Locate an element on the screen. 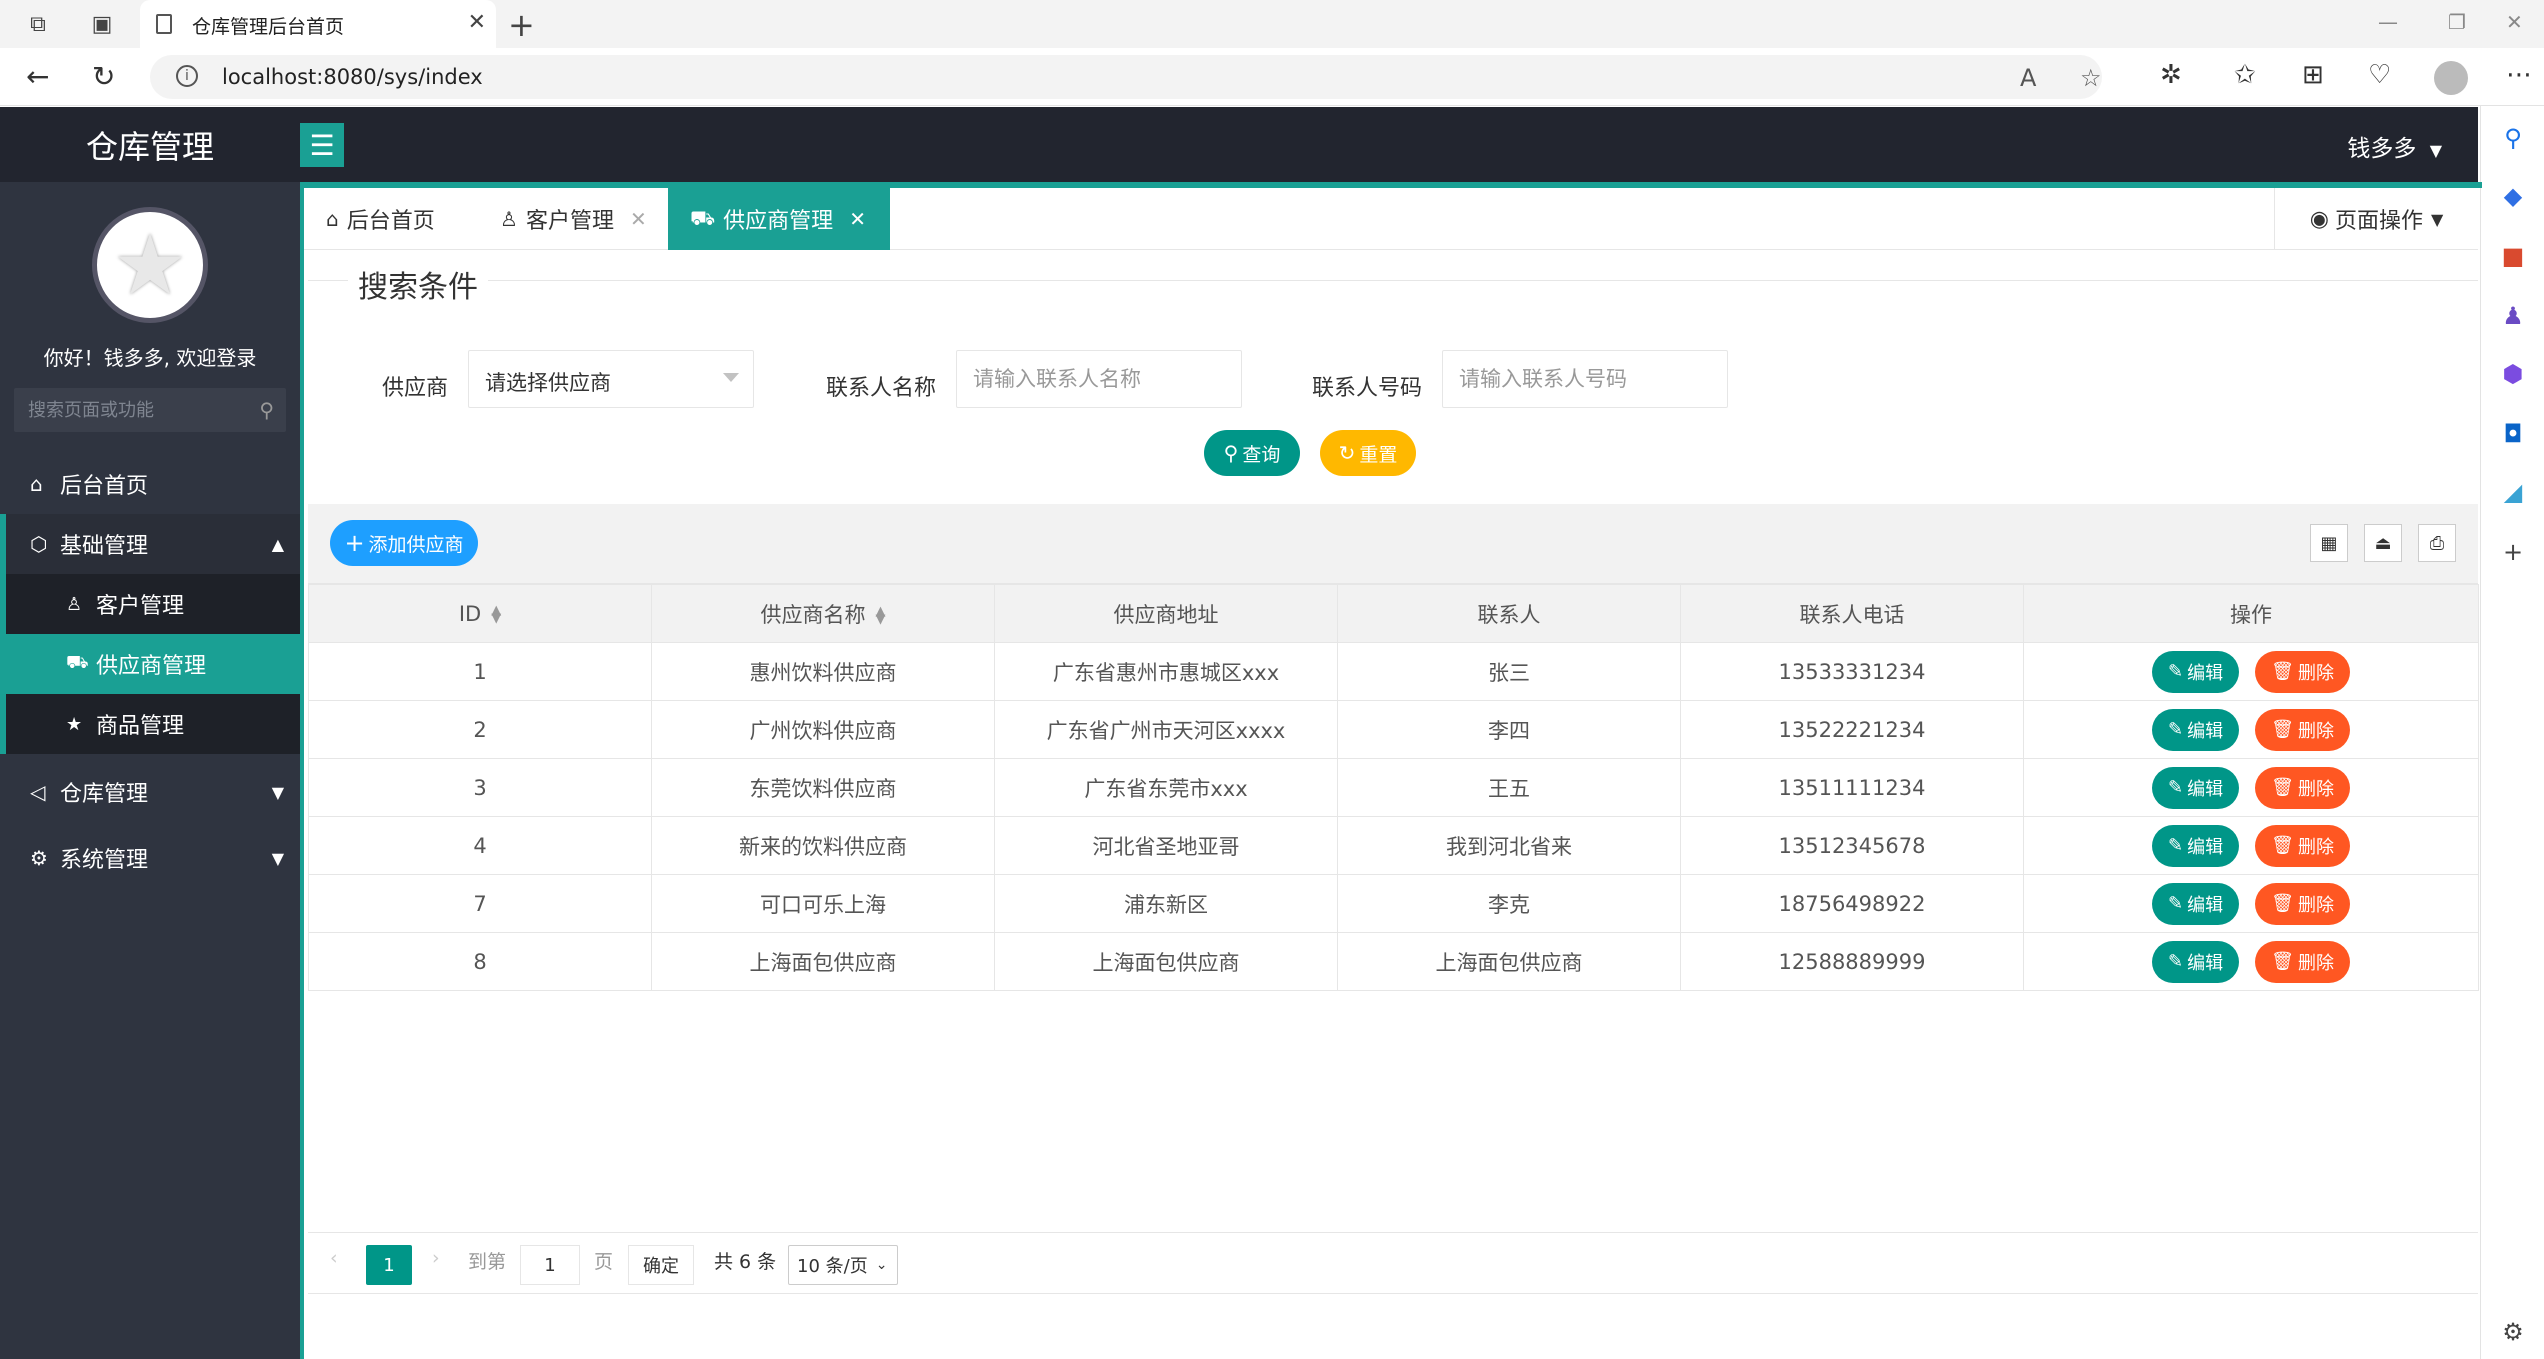 Image resolution: width=2544 pixels, height=1359 pixels. goto-page-input: 1 is located at coordinates (550, 1265).